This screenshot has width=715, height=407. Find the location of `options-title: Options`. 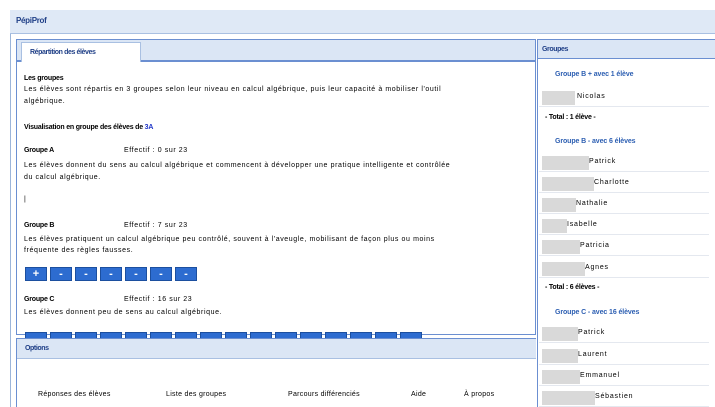

options-title: Options is located at coordinates (37, 348).